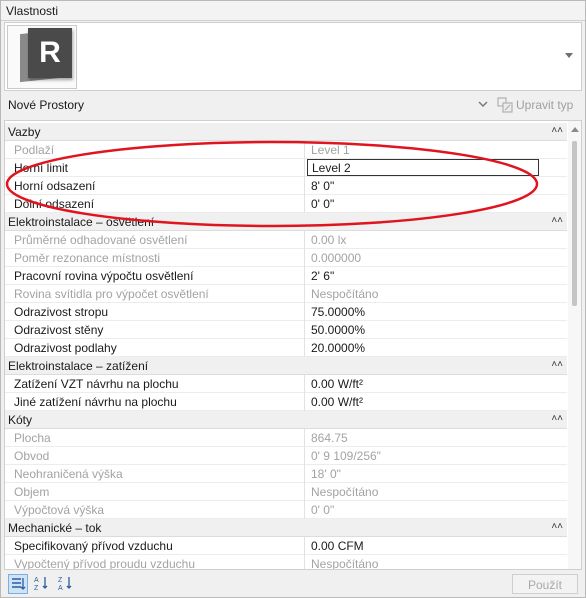 This screenshot has height=598, width=586. Describe the element at coordinates (155, 150) in the screenshot. I see `property-name: Podlaží` at that location.